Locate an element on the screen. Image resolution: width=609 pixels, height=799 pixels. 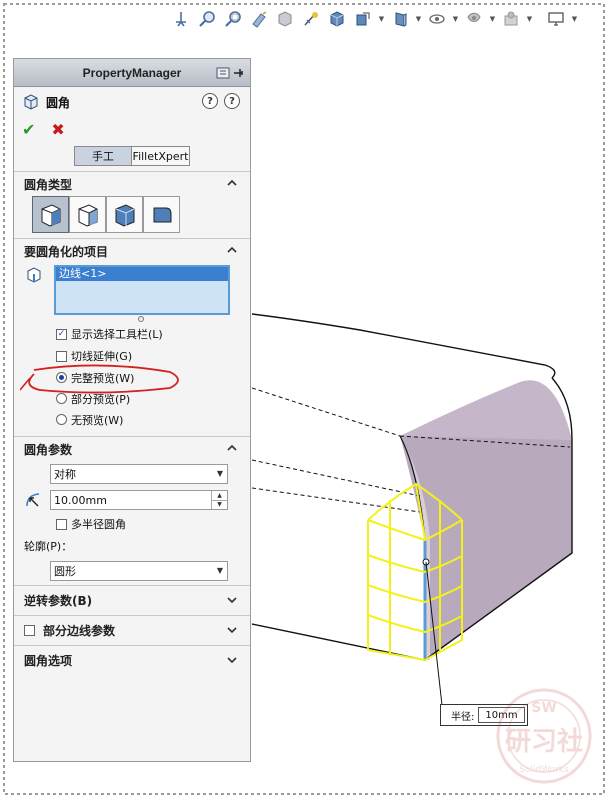
monitor-icon is located at coordinates (556, 19).